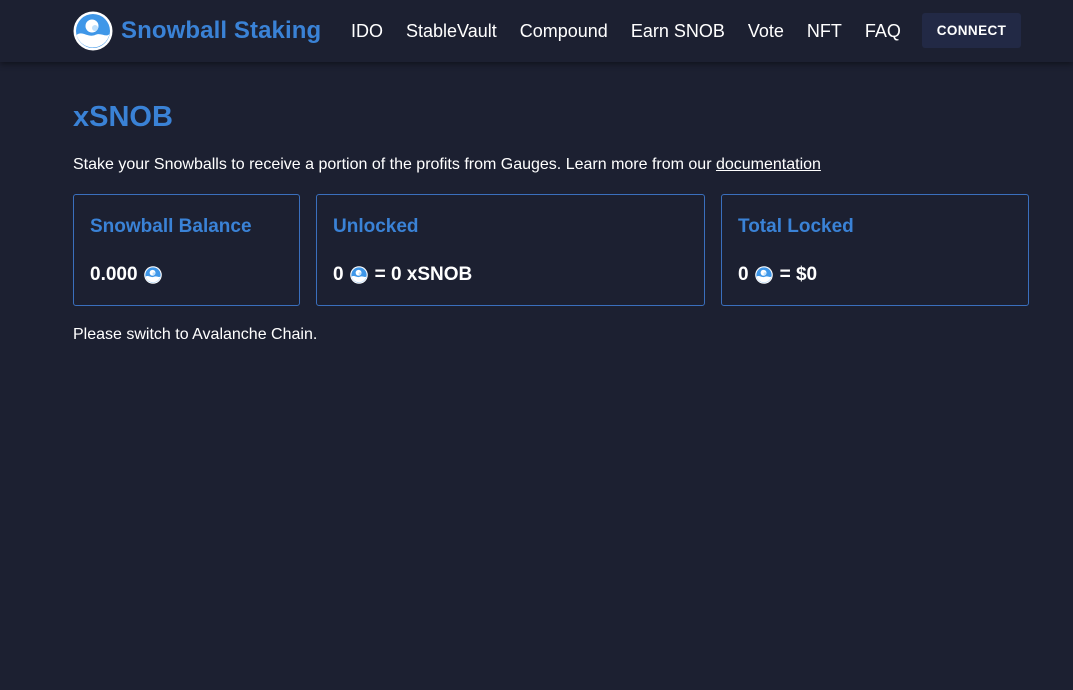  I want to click on locked-usd-value: = $0, so click(798, 274).